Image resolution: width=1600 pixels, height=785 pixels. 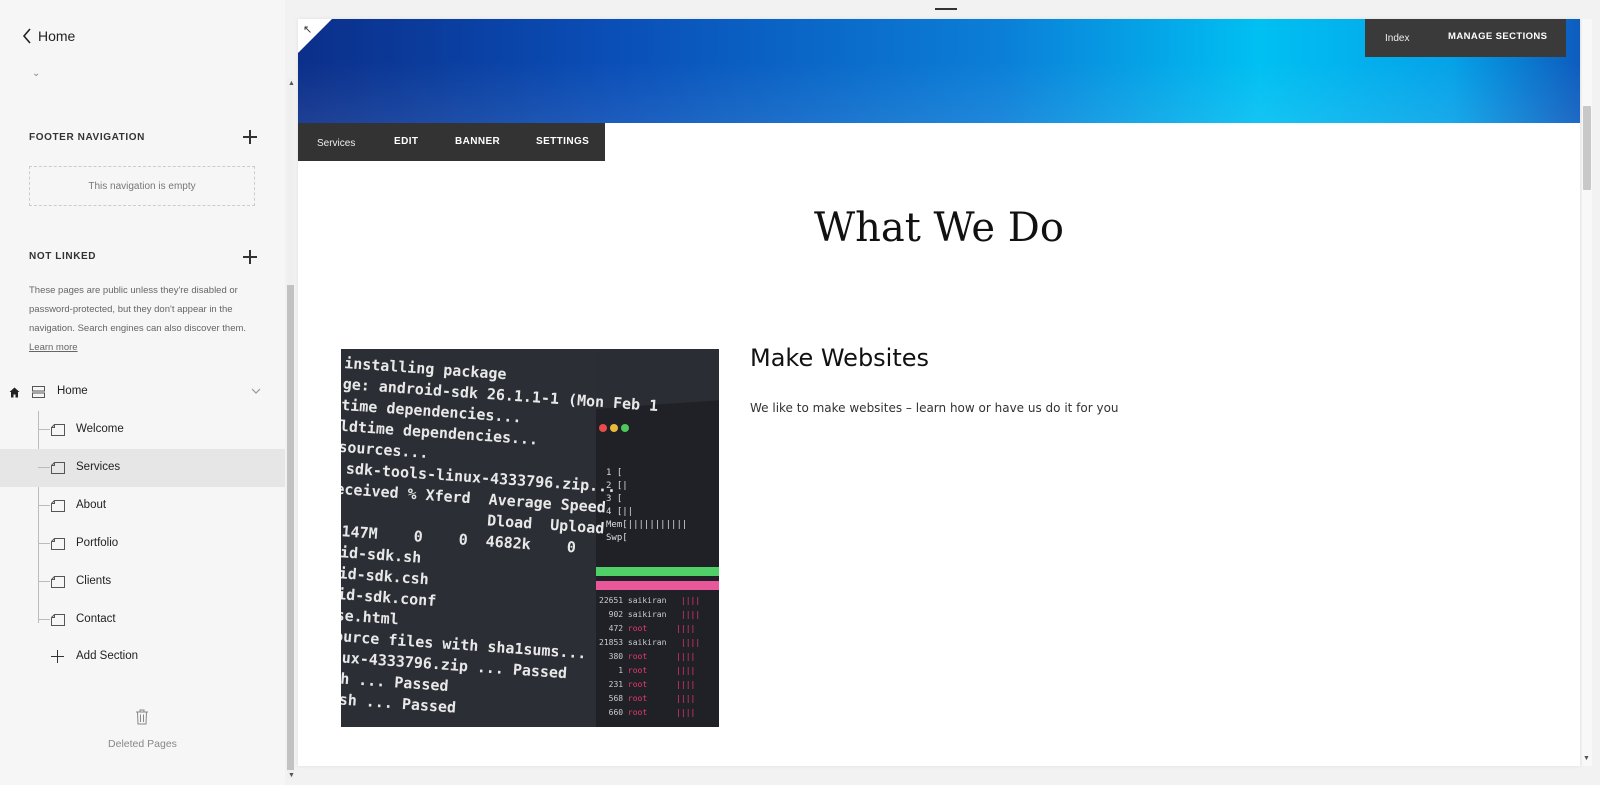 What do you see at coordinates (96, 619) in the screenshot?
I see `section-label: Contact` at bounding box center [96, 619].